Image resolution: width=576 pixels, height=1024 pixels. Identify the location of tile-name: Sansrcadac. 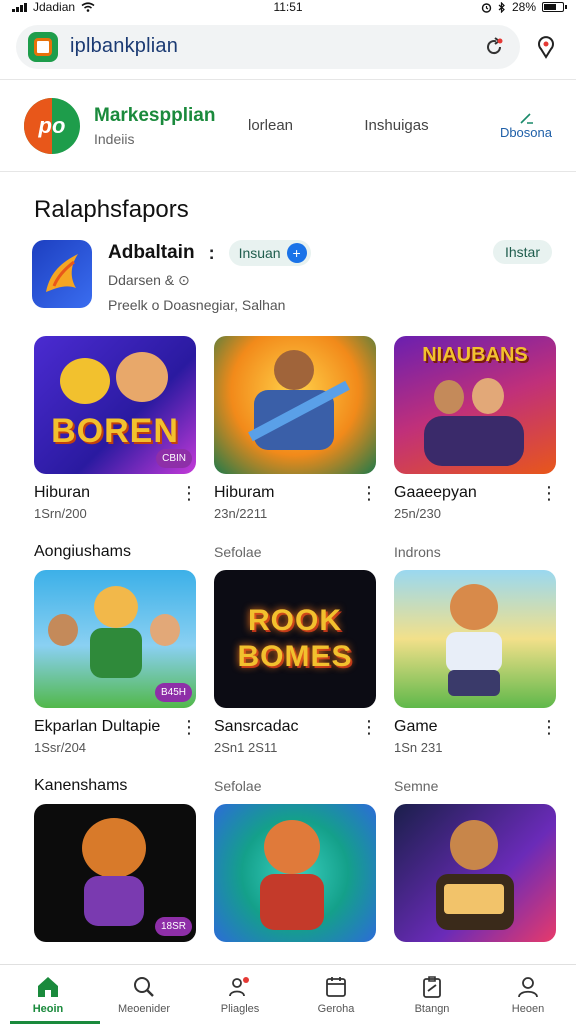
(256, 726).